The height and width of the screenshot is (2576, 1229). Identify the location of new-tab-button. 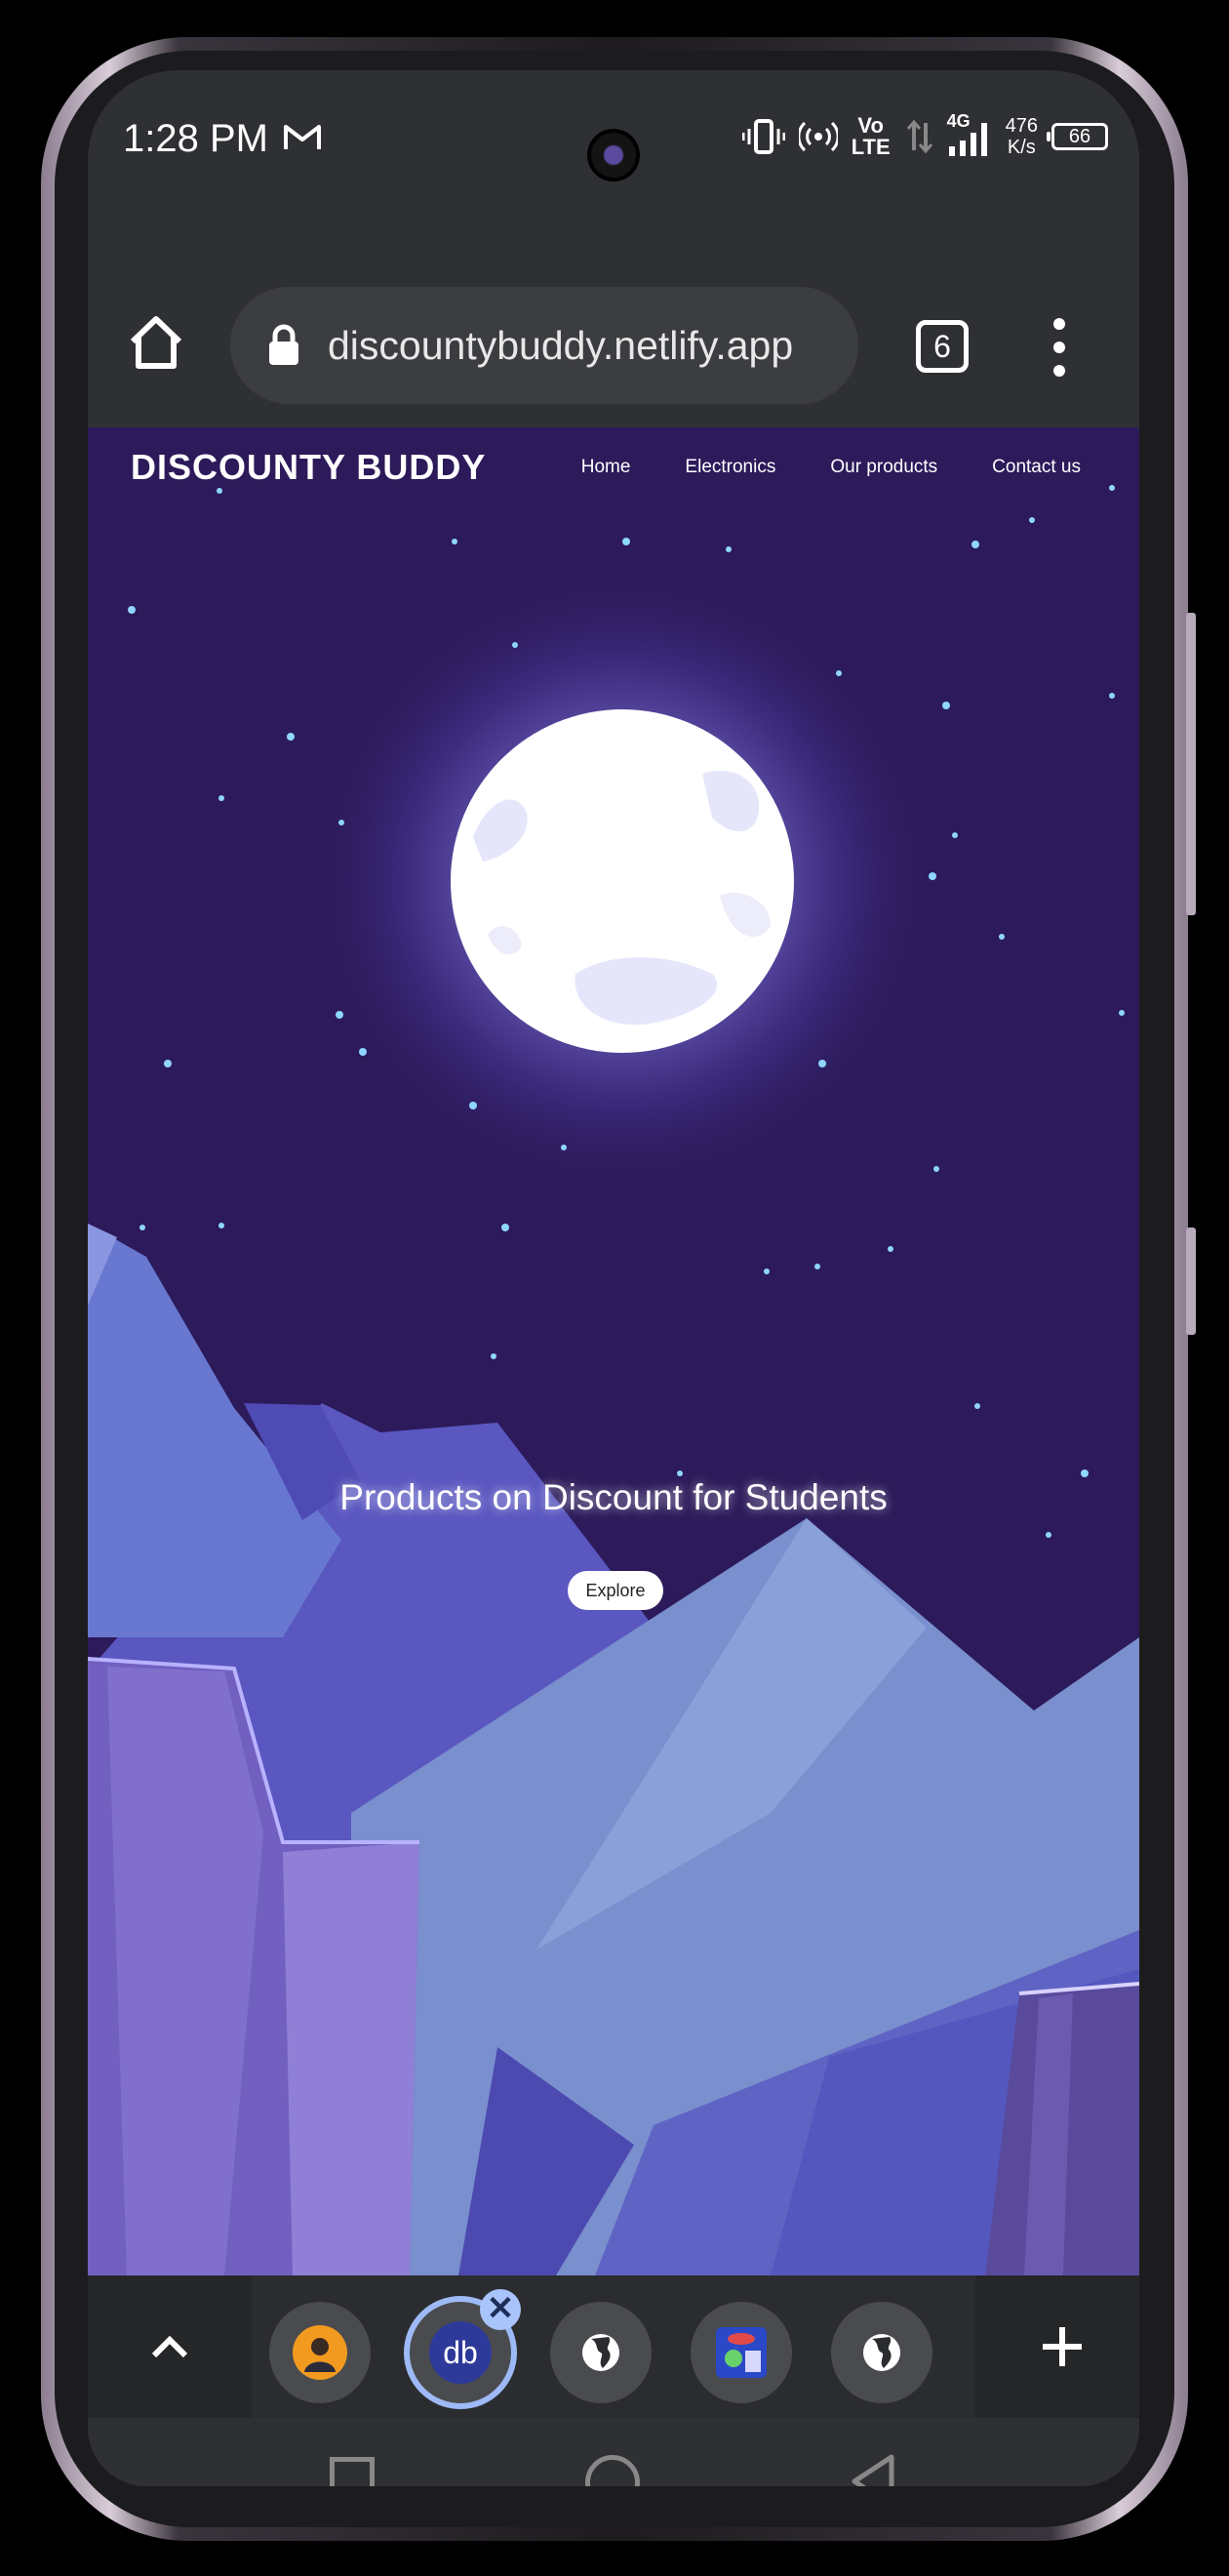
(1057, 2346).